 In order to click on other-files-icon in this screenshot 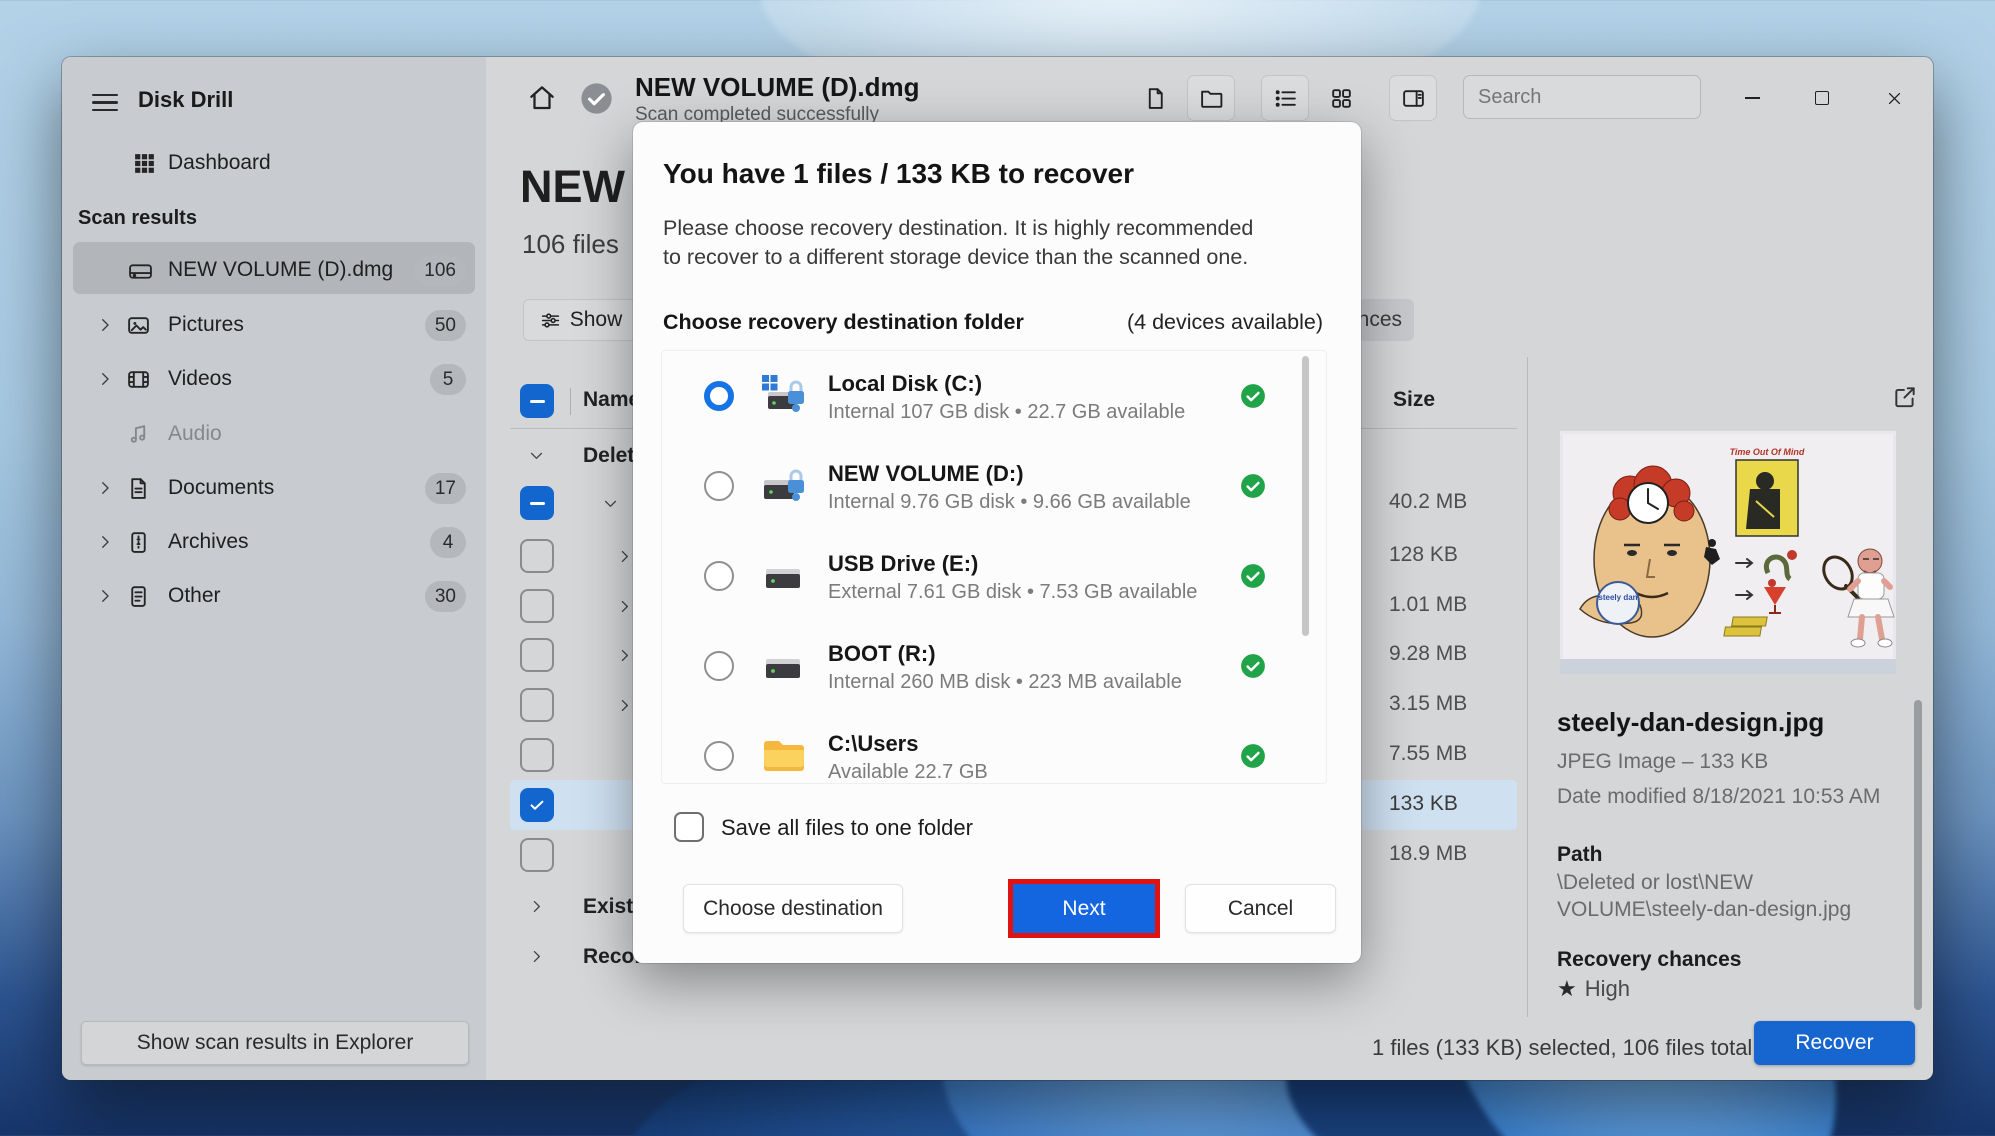, I will do `click(138, 596)`.